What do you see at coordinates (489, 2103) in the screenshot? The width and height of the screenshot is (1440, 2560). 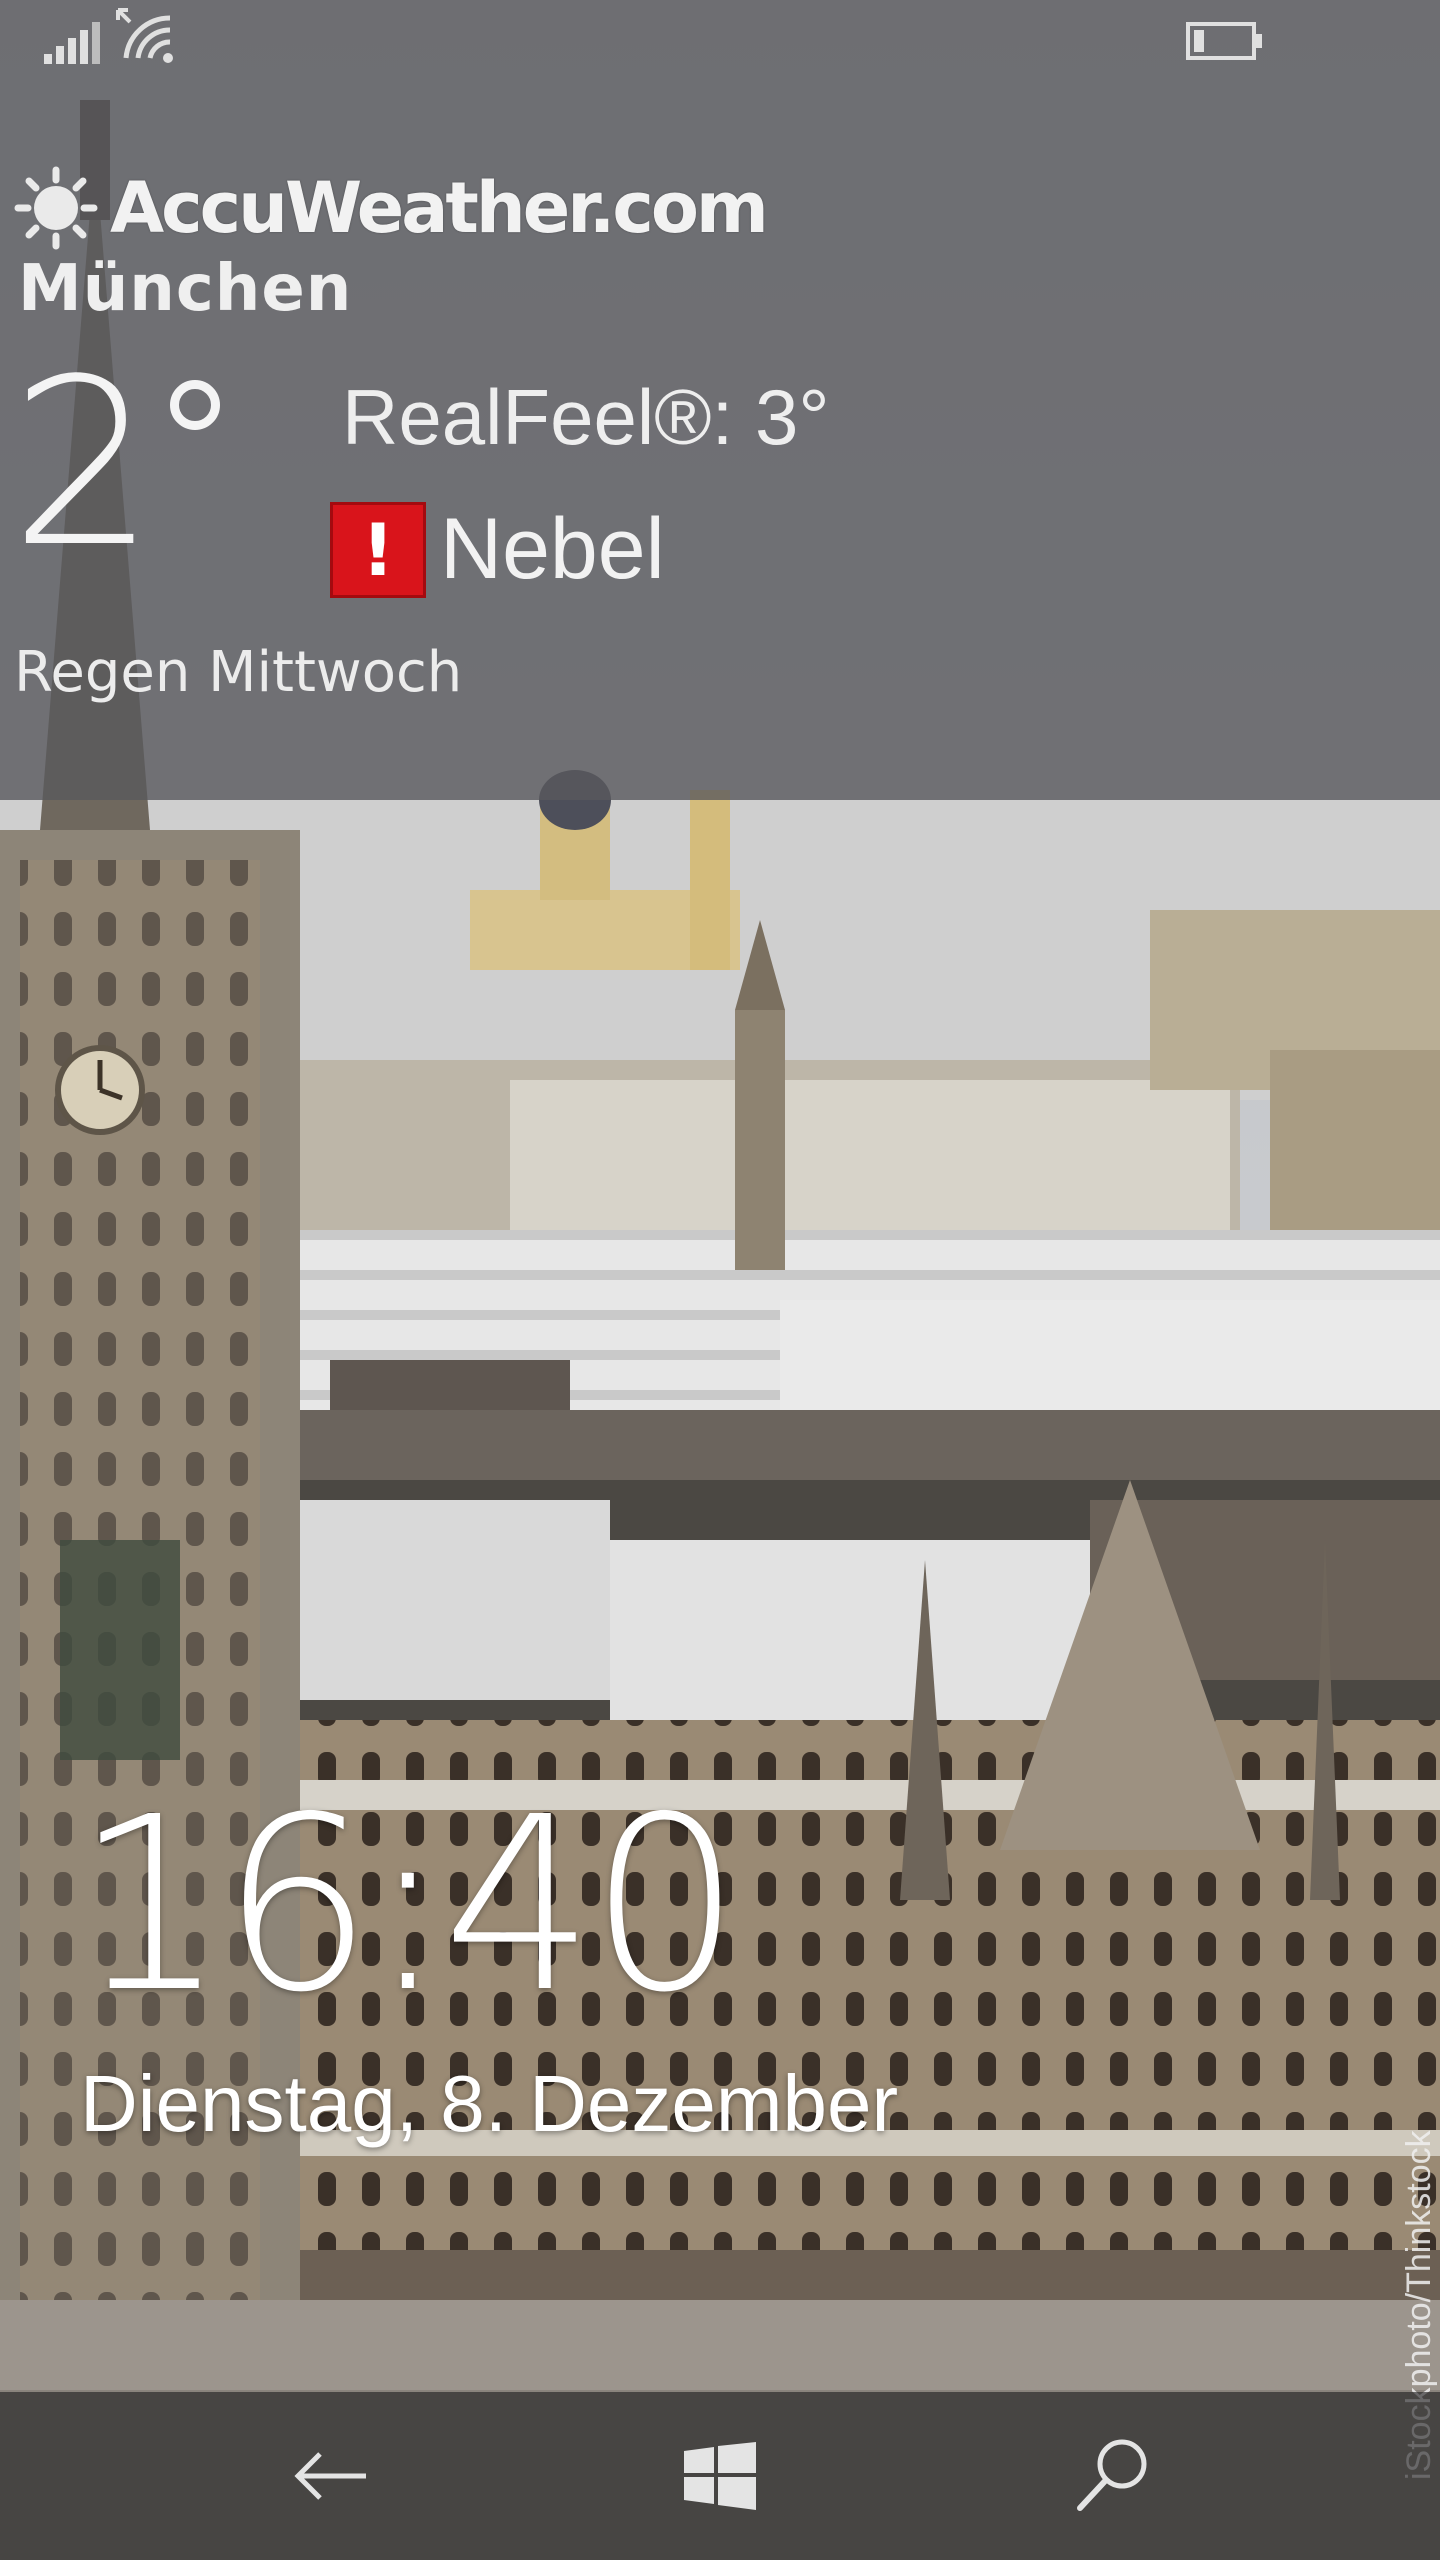 I see `lock-date: Dienstag, 8. Dezember` at bounding box center [489, 2103].